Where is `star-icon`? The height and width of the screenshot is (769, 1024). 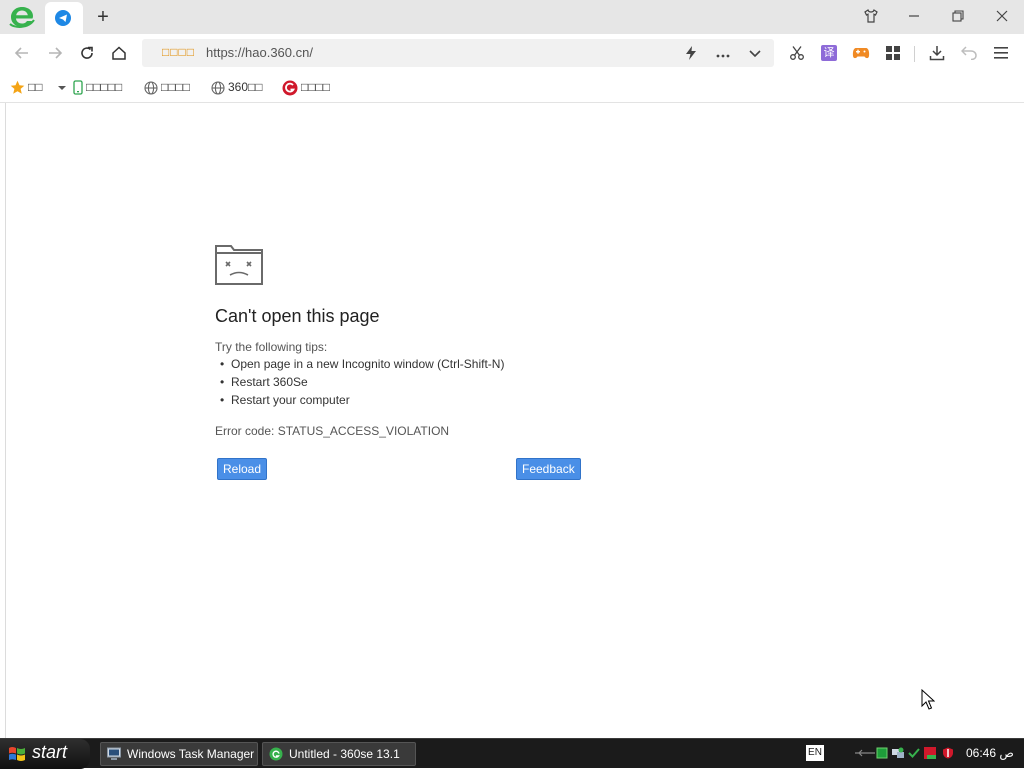
star-icon is located at coordinates (17, 88).